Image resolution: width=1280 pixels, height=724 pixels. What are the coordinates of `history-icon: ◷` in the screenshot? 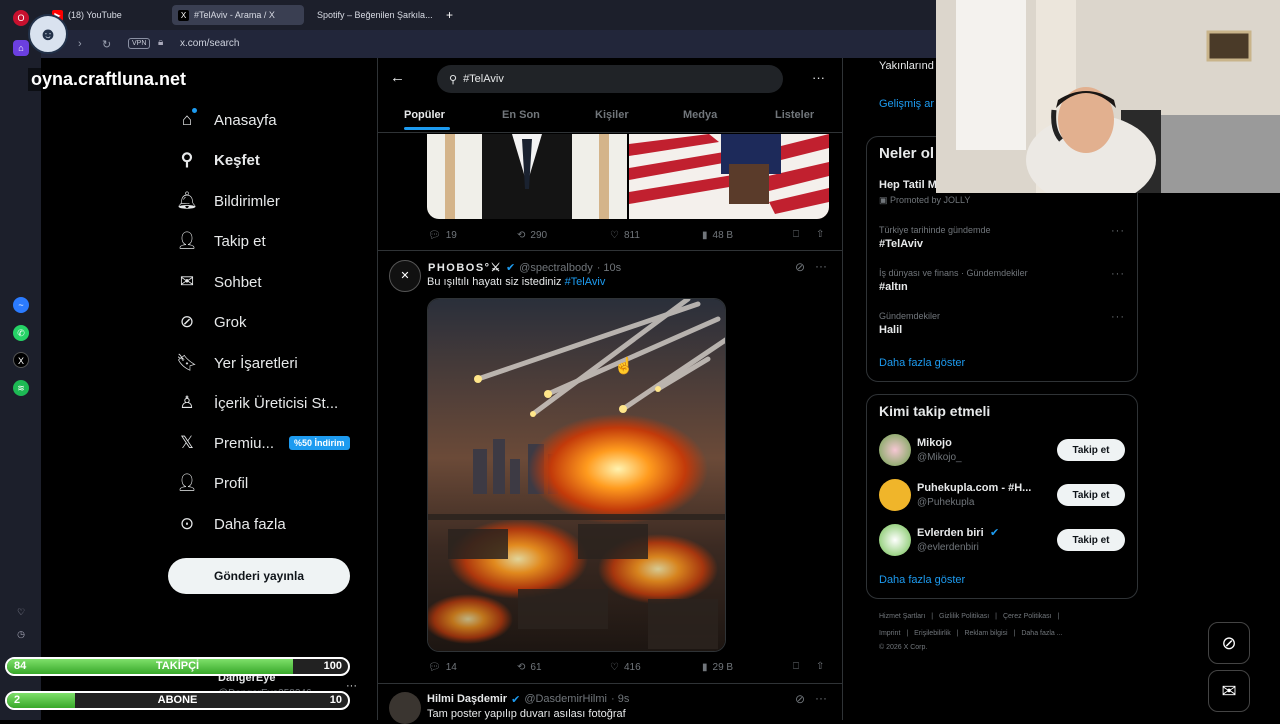 It's located at (21, 634).